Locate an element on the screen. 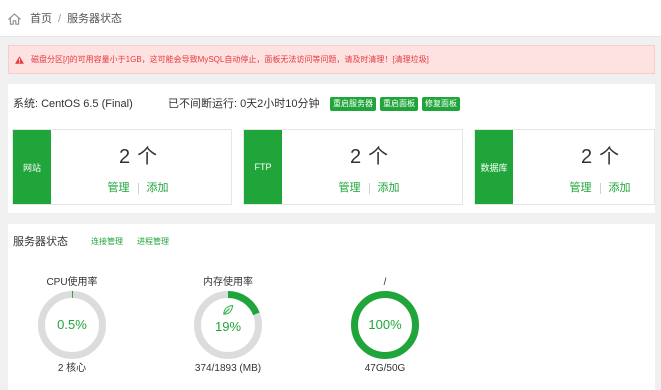  card-database: 数据库 2个 管理 添加 is located at coordinates (564, 167).